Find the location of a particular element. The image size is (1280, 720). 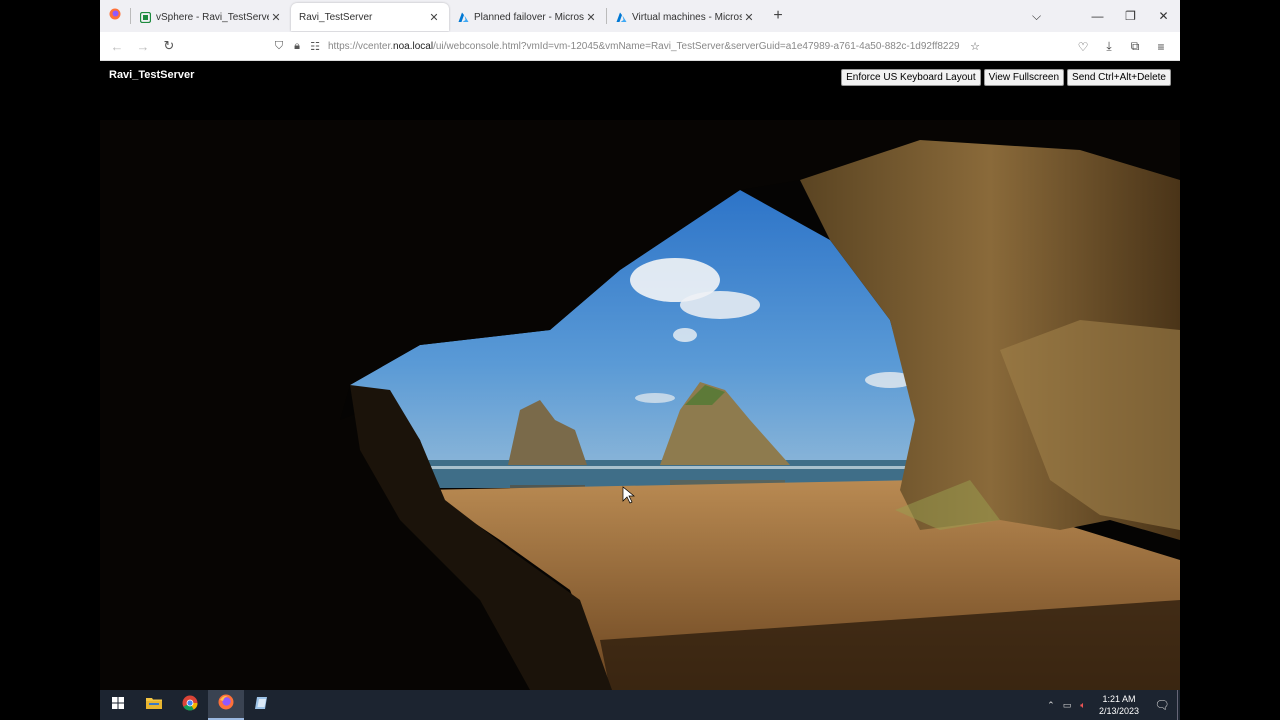

folder-icon is located at coordinates (154, 705).